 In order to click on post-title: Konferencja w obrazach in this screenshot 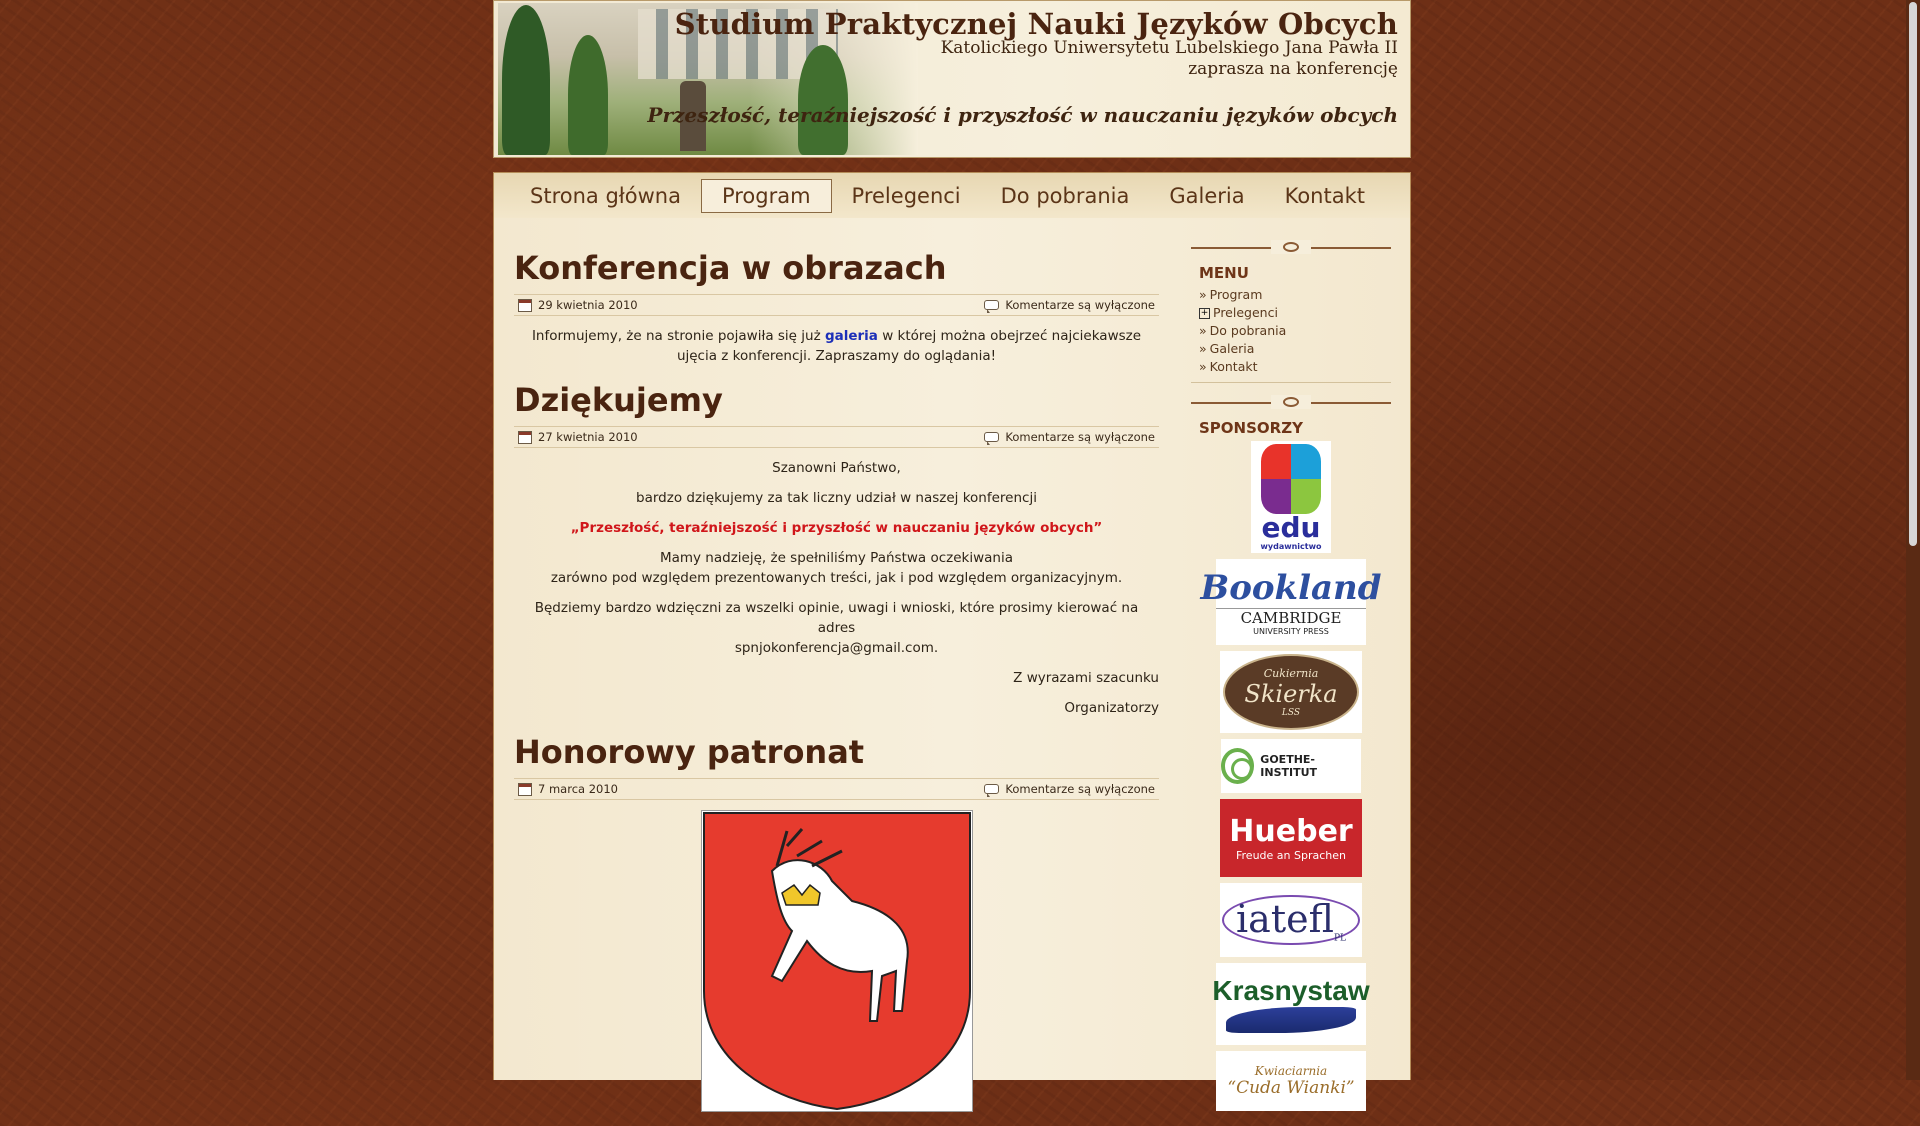, I will do `click(836, 268)`.